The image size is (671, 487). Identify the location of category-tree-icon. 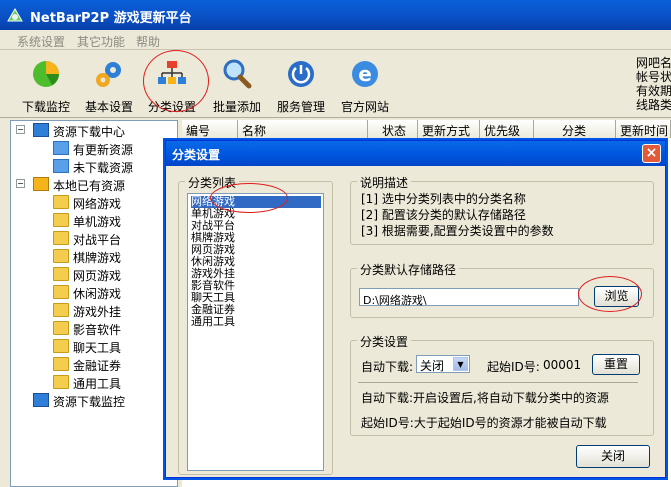
(172, 72).